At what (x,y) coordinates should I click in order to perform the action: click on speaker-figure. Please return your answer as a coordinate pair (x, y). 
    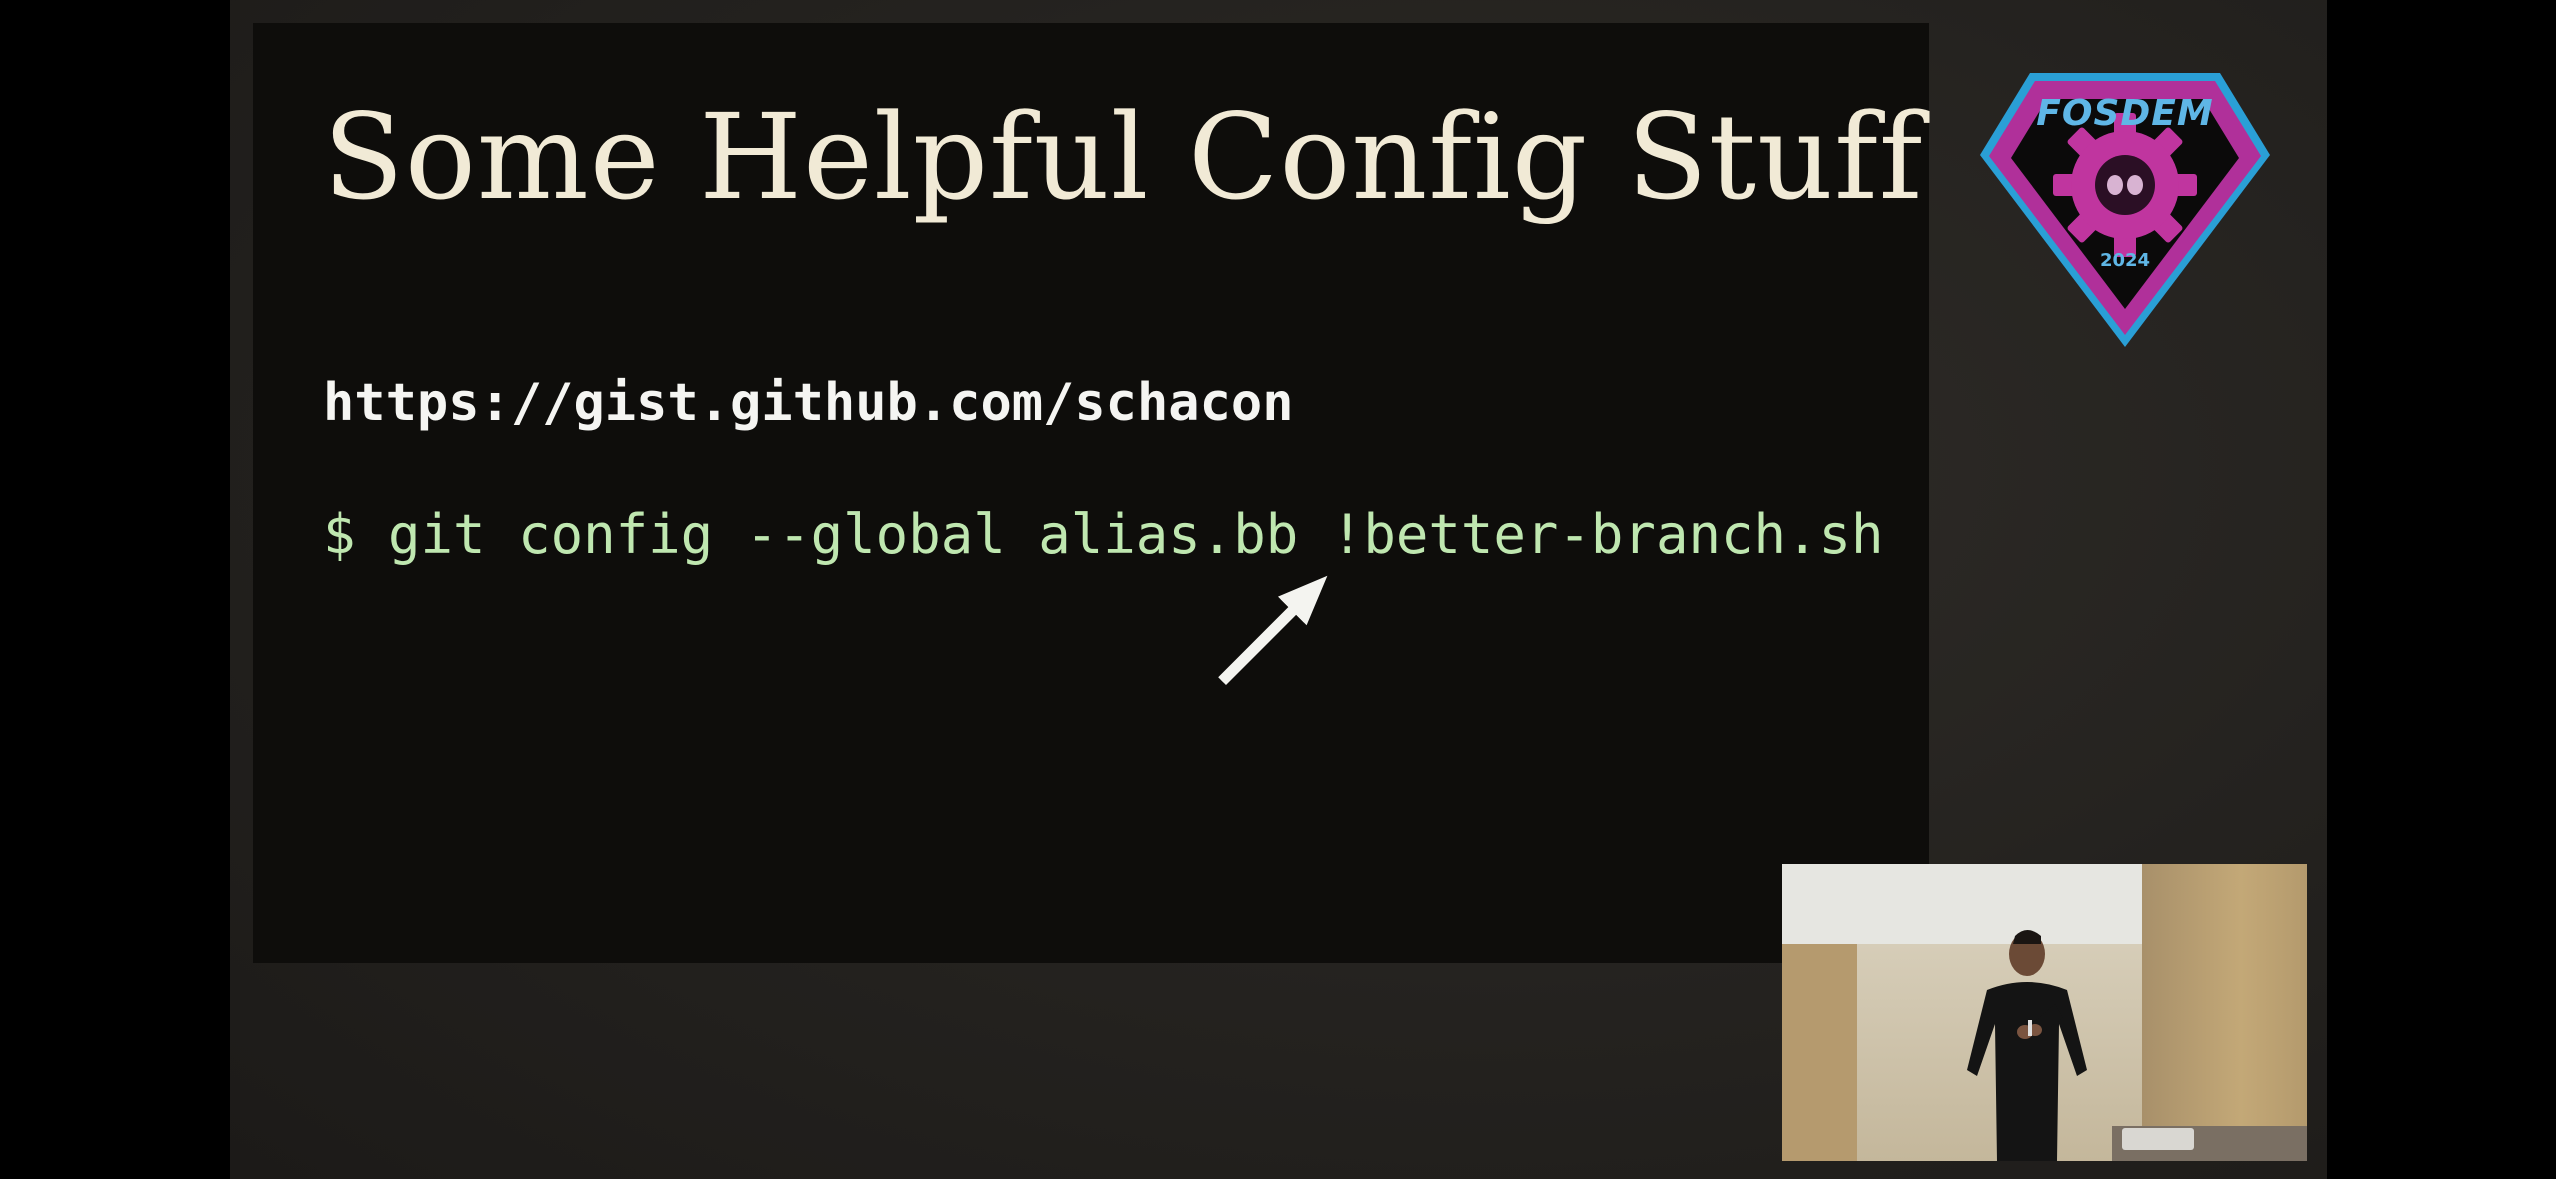
    Looking at the image, I should click on (2027, 1045).